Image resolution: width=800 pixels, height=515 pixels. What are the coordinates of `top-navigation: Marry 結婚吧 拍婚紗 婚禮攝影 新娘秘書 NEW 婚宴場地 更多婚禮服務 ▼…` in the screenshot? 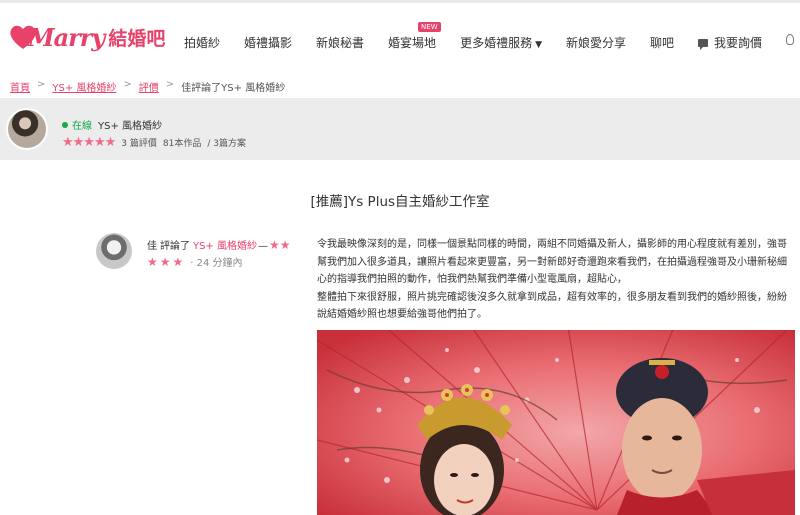 It's located at (400, 31).